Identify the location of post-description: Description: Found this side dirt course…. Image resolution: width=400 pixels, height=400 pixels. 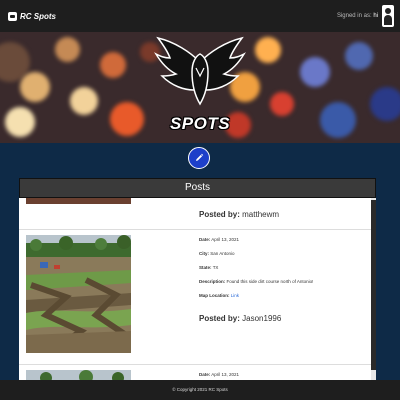
(256, 281).